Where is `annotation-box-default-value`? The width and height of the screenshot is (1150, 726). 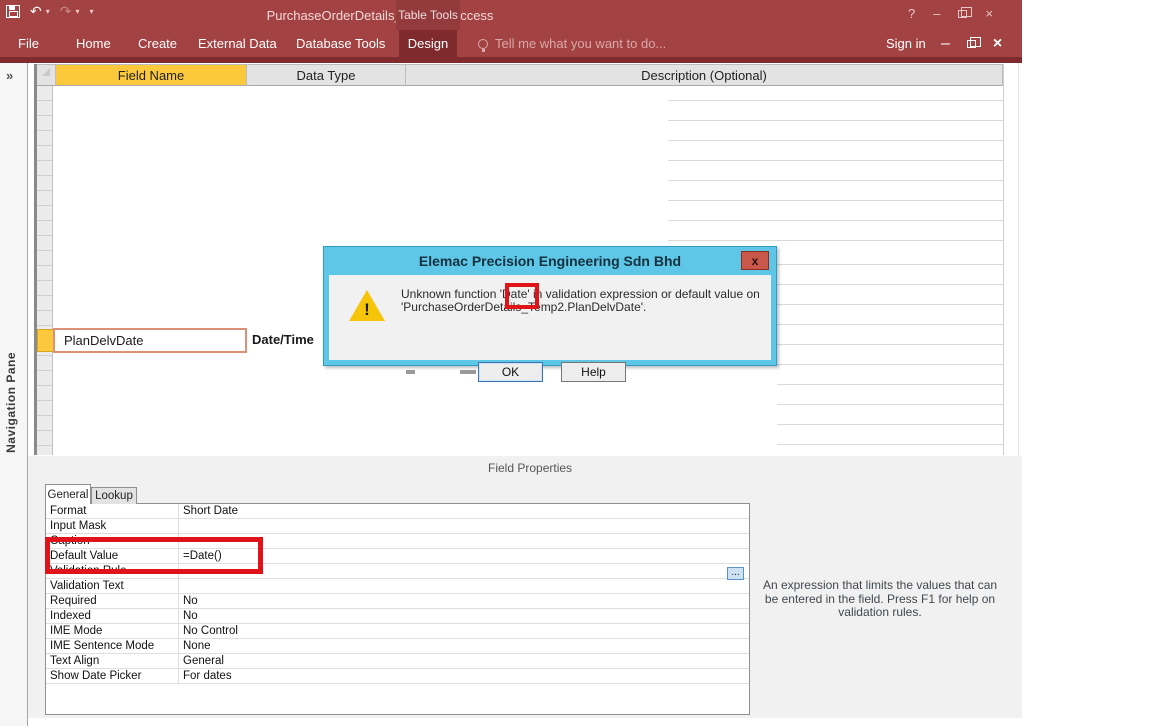 annotation-box-default-value is located at coordinates (154, 555).